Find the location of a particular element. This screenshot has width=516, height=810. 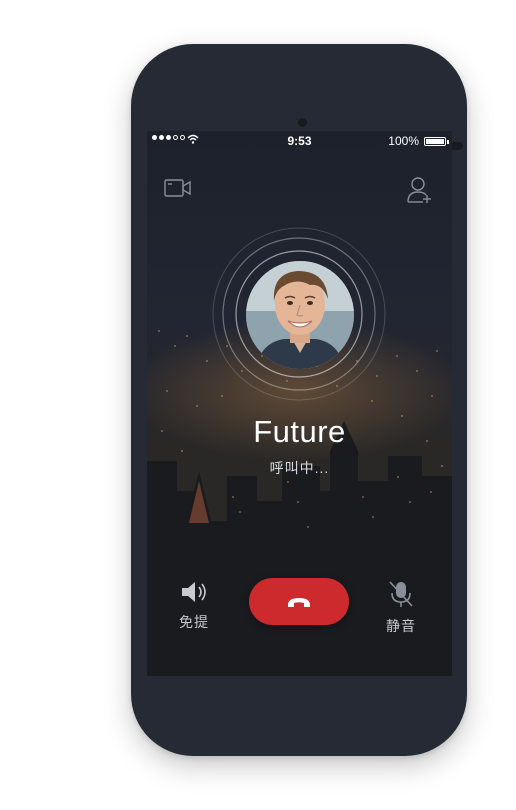

add-user-icon is located at coordinates (420, 190).